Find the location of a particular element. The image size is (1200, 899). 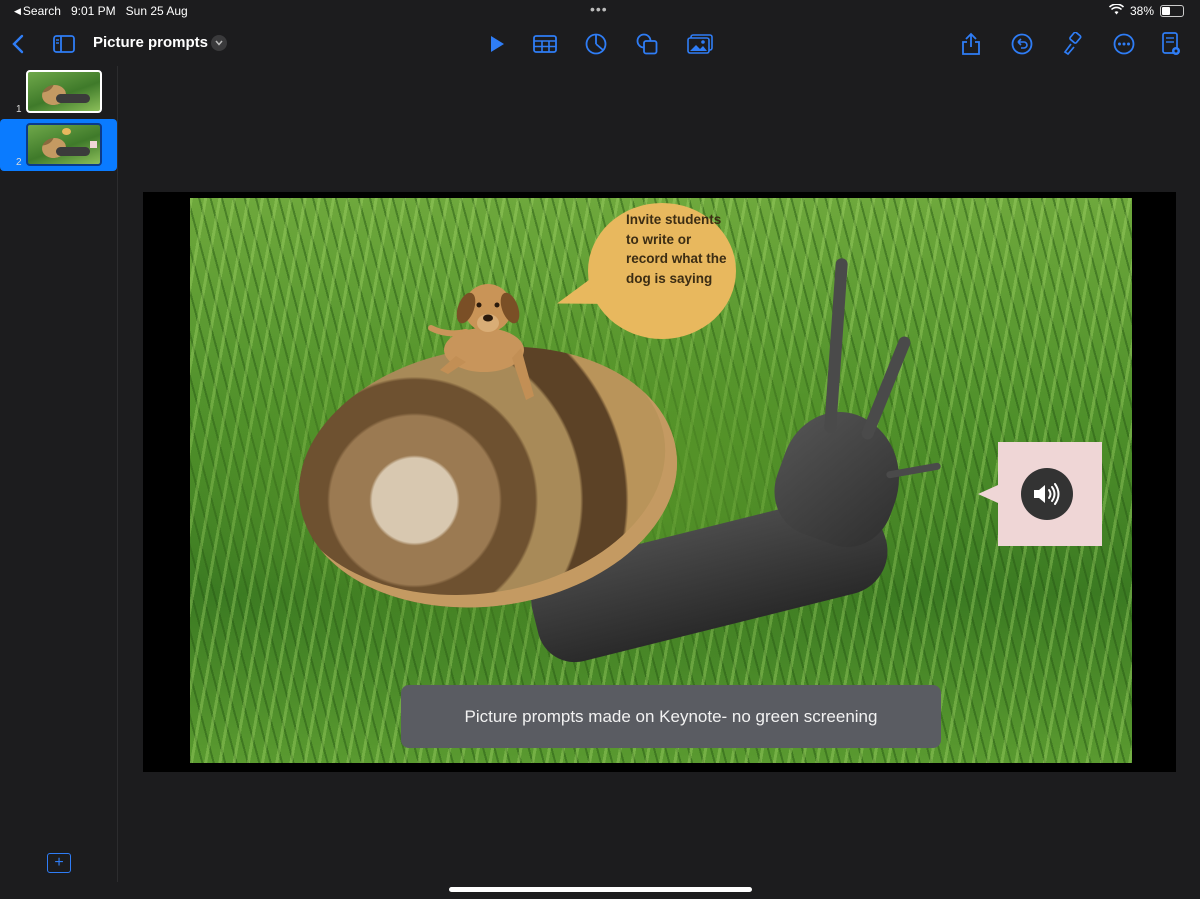

back-app-label: Search is located at coordinates (41, 11).